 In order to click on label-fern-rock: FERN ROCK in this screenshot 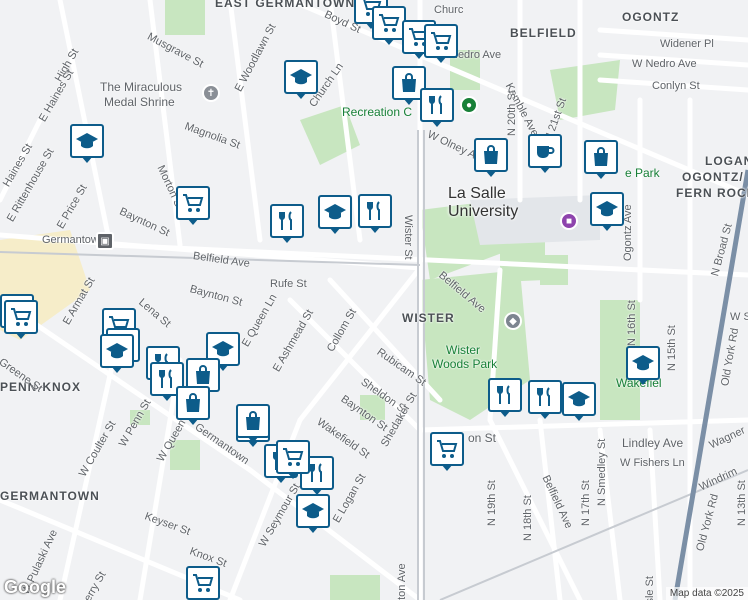, I will do `click(712, 193)`.